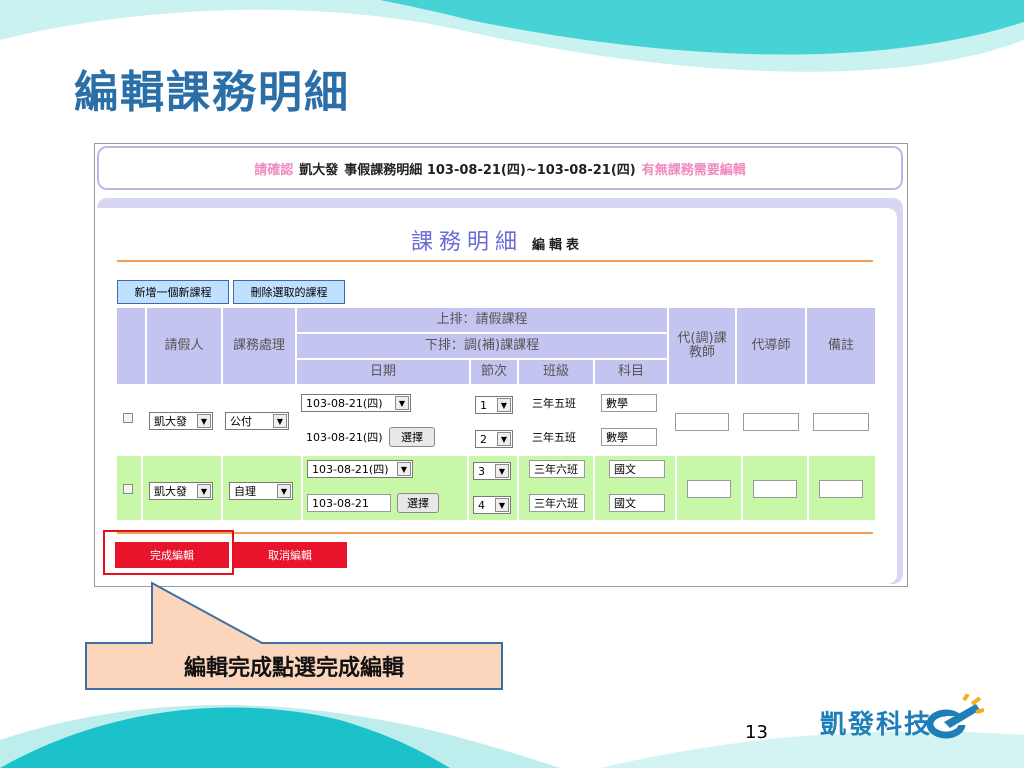  What do you see at coordinates (955, 716) in the screenshot?
I see `brand-logo-icon` at bounding box center [955, 716].